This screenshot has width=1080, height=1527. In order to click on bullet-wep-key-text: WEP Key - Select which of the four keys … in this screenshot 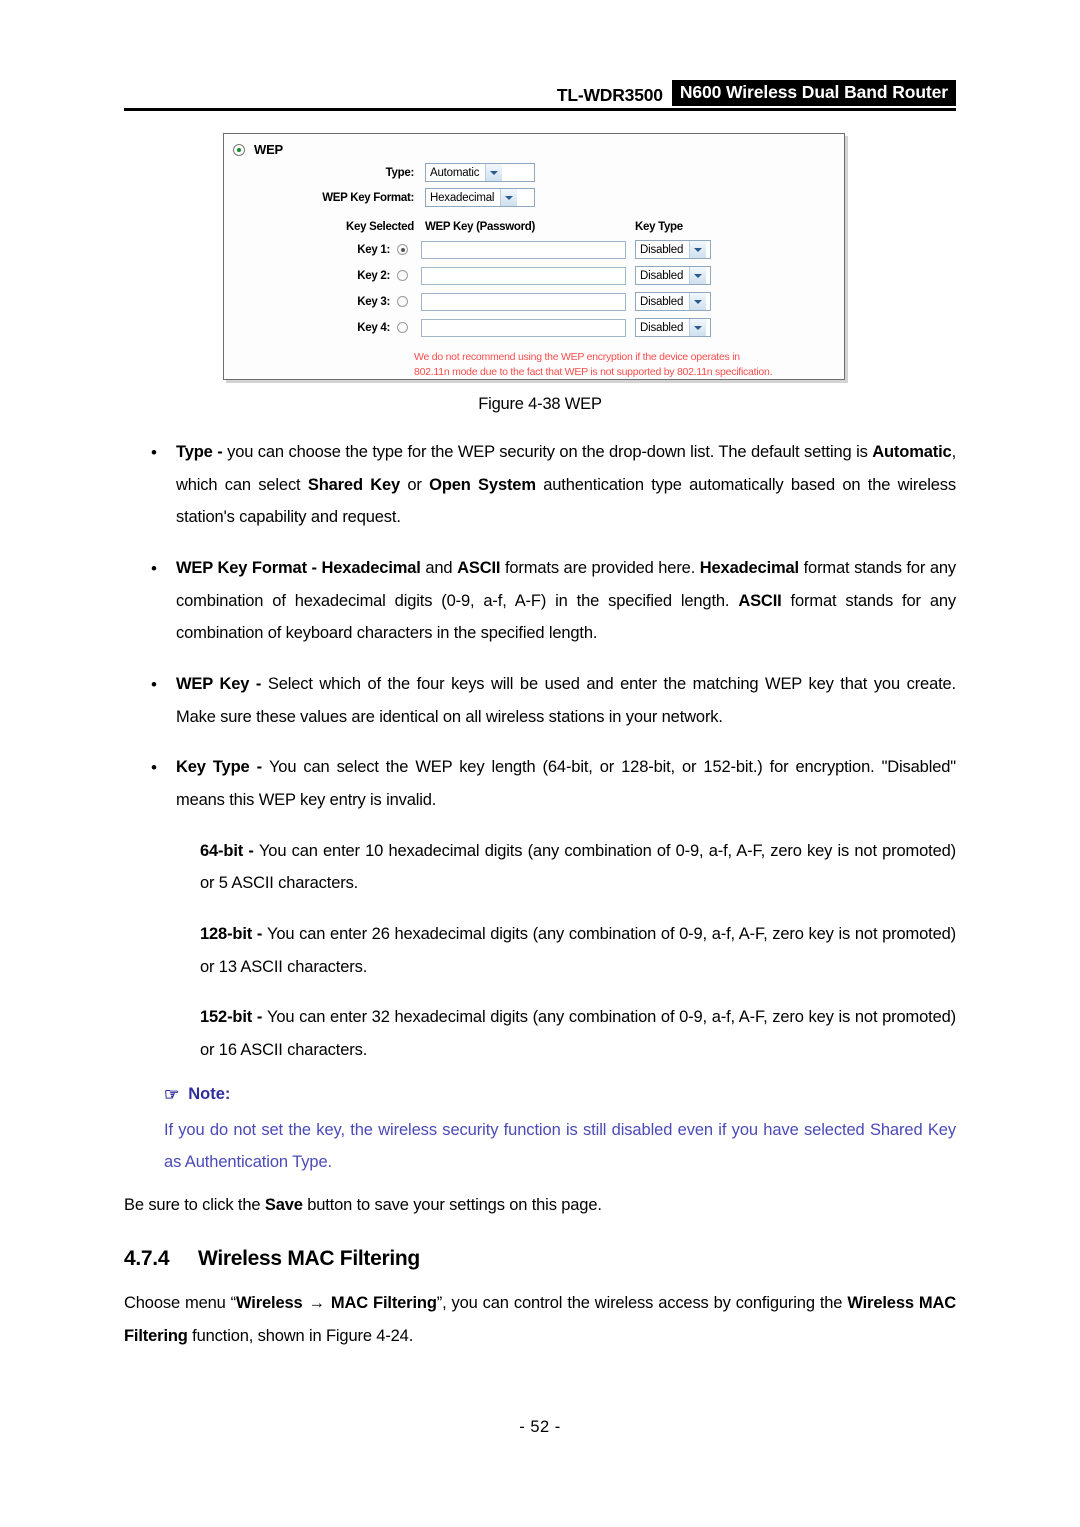, I will do `click(566, 700)`.